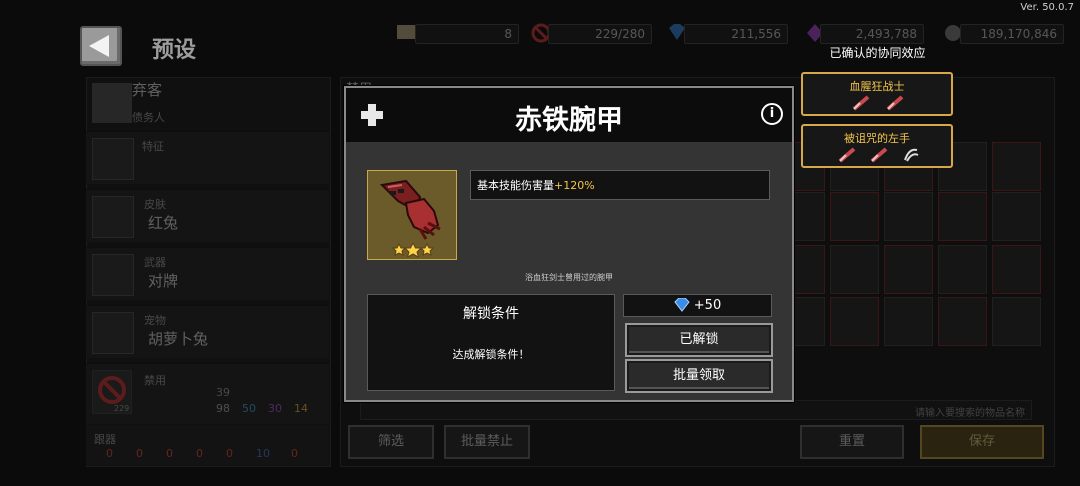 This screenshot has height=486, width=1080. What do you see at coordinates (406, 32) in the screenshot?
I see `scroll-icon` at bounding box center [406, 32].